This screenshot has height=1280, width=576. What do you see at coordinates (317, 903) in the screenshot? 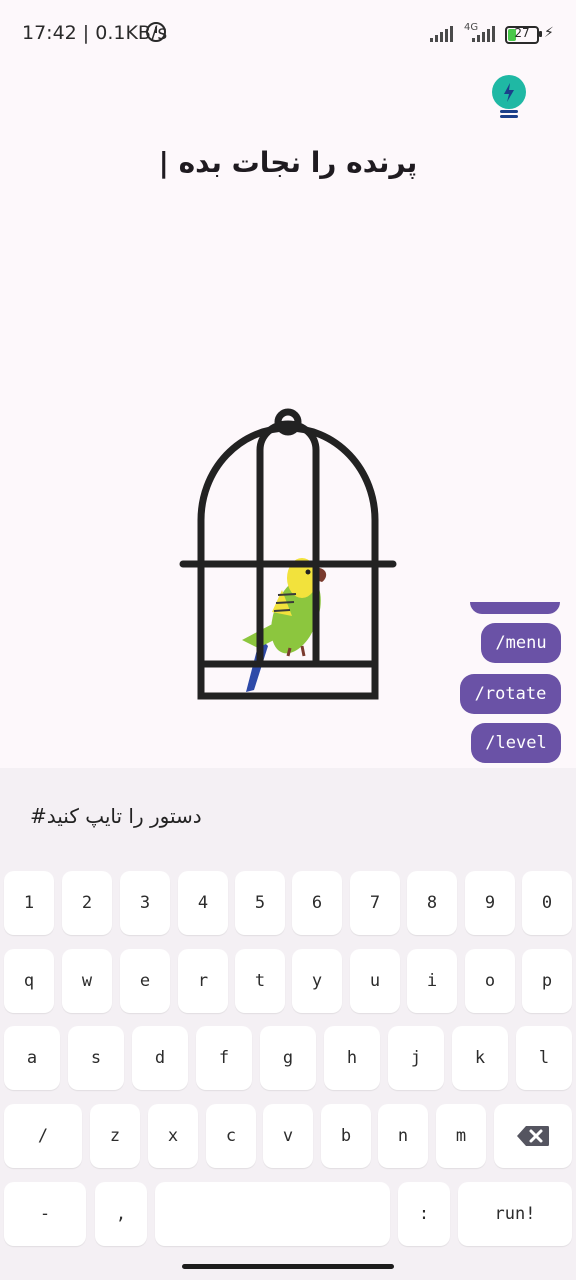
I see `key-6: 6` at bounding box center [317, 903].